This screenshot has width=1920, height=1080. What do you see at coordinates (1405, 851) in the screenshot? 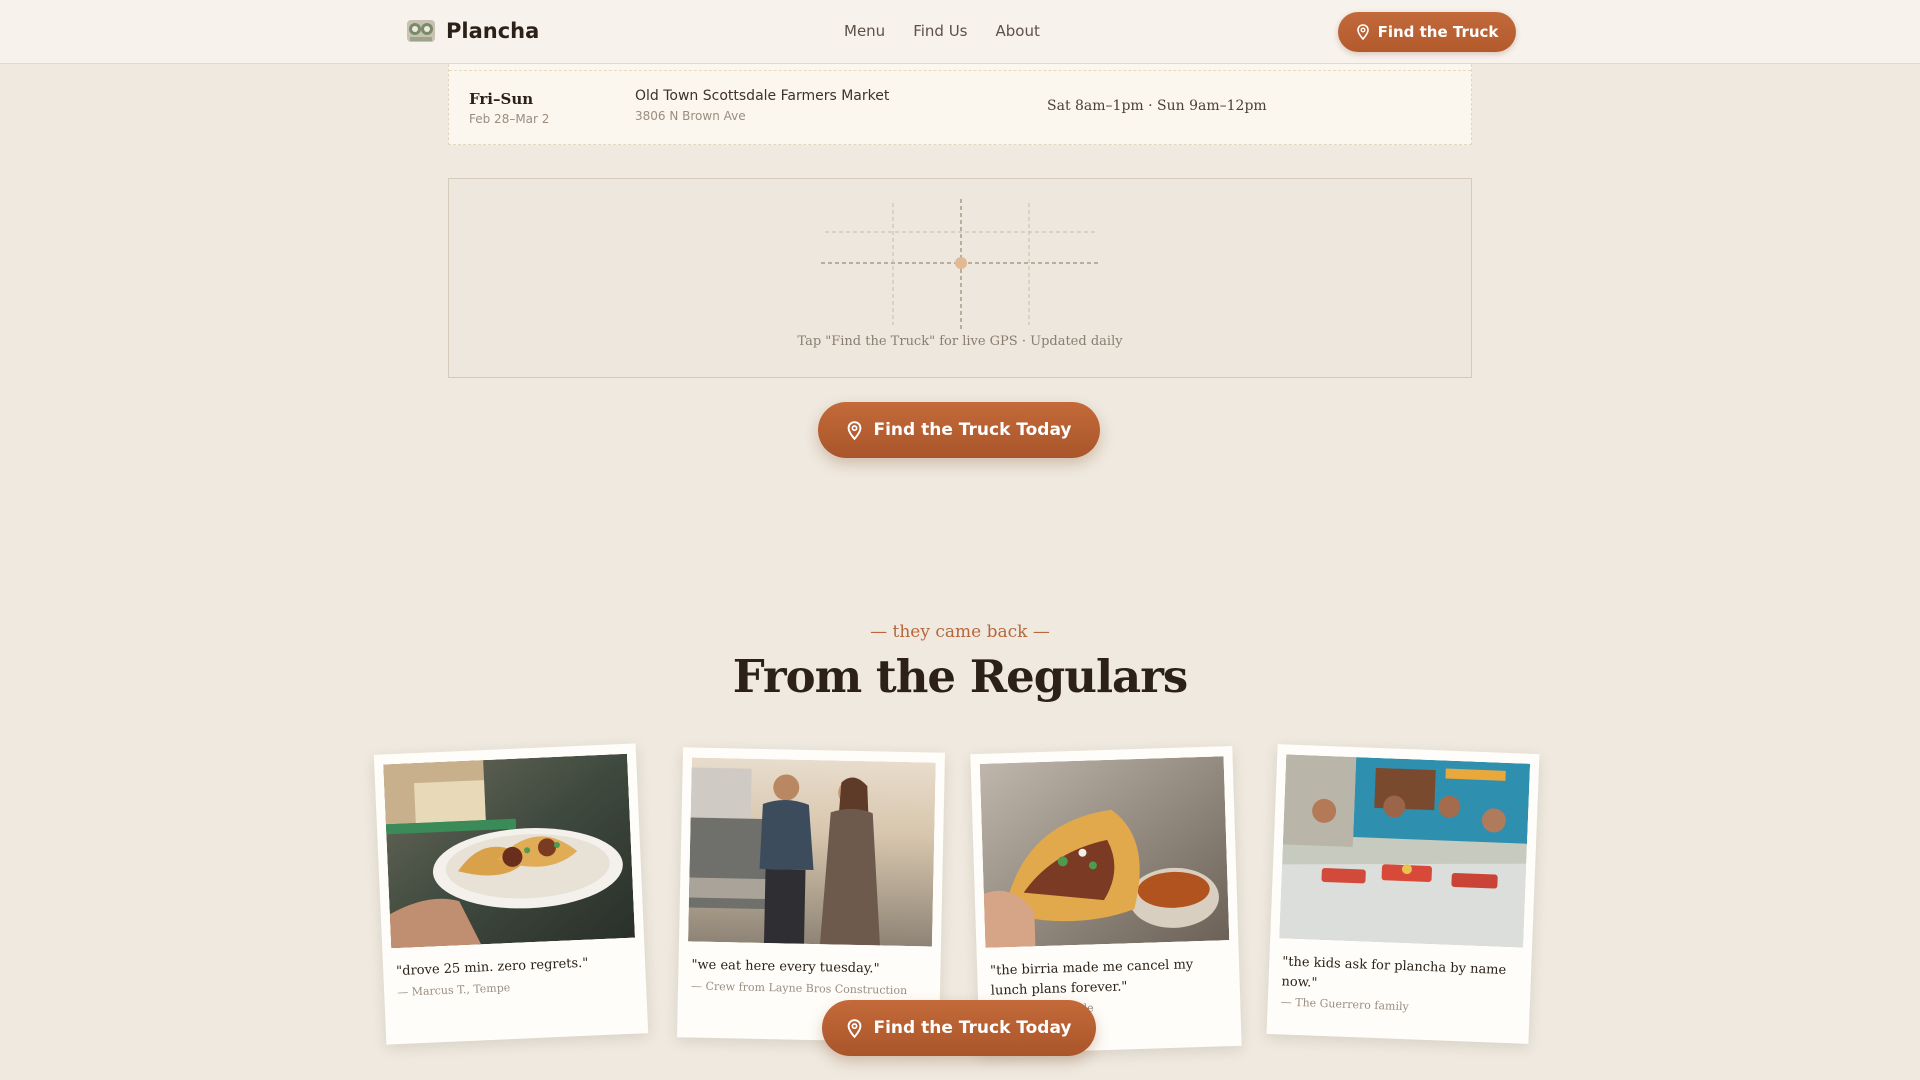
I see `family-table-photo` at bounding box center [1405, 851].